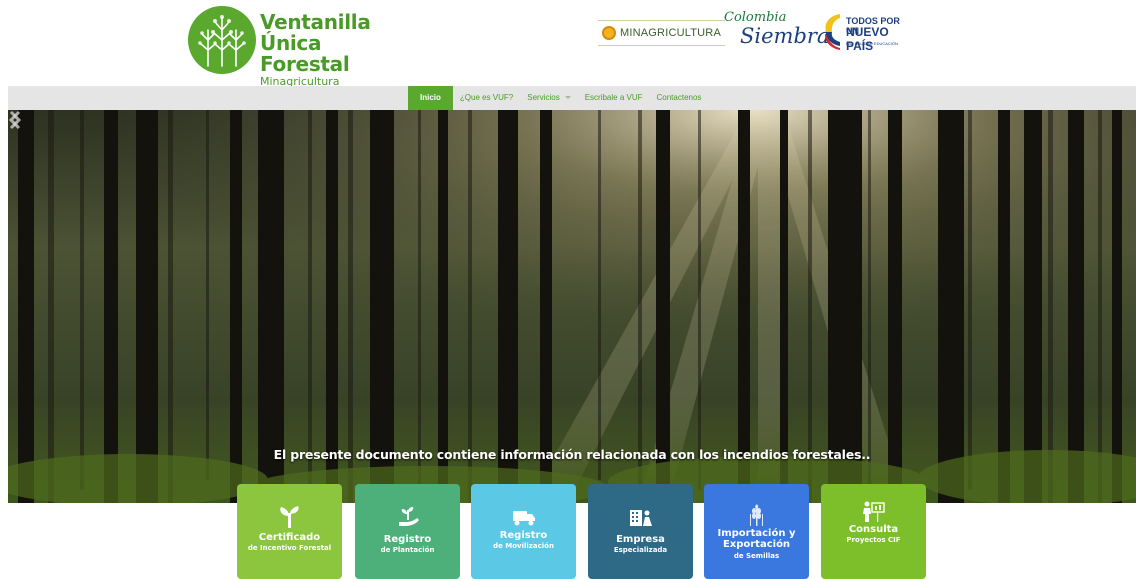  I want to click on sprout-icon, so click(289, 517).